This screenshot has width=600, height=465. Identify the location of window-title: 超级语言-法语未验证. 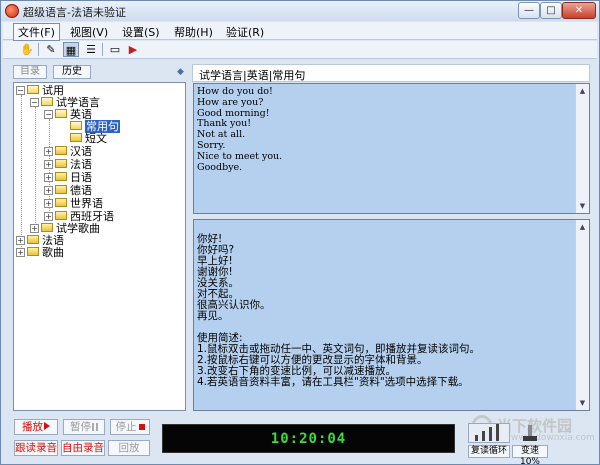
(74, 12).